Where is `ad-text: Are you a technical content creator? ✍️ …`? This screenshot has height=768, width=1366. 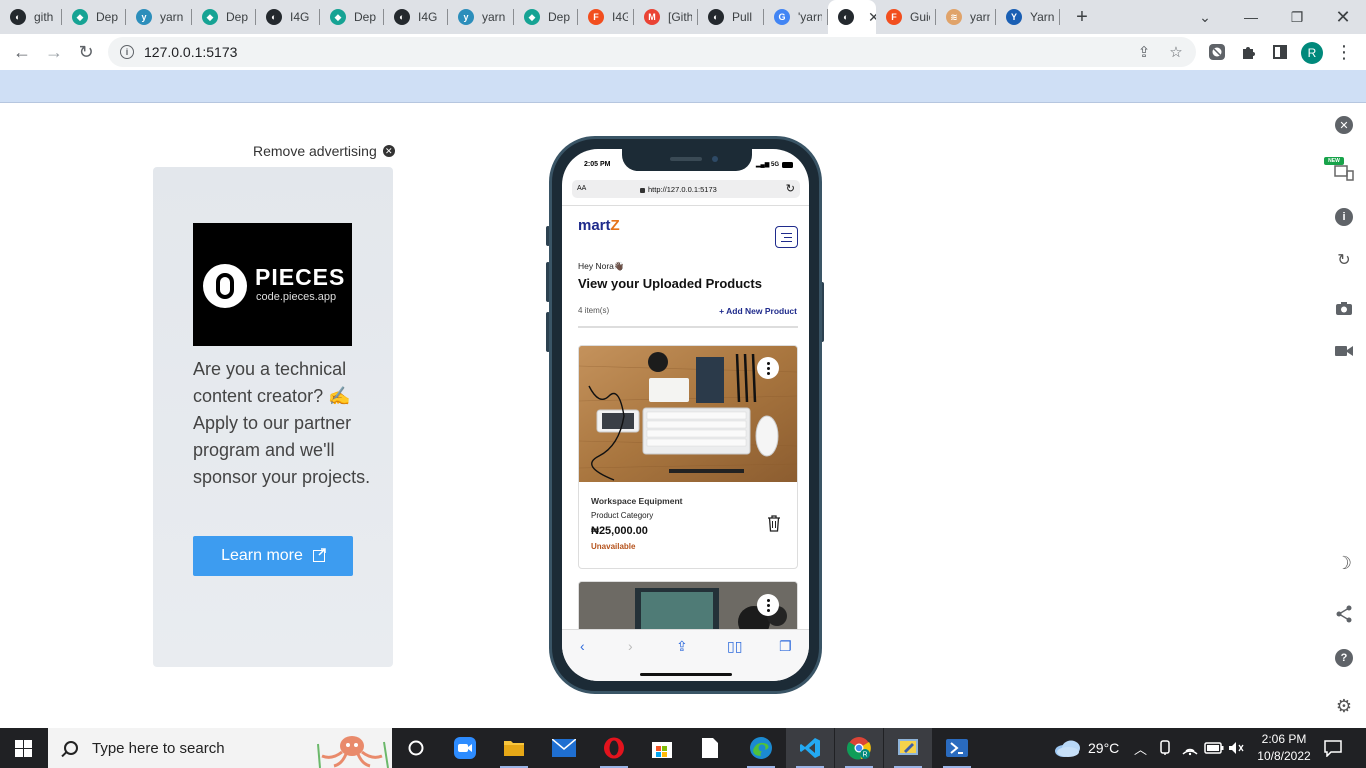
ad-text: Are you a technical content creator? ✍️ … is located at coordinates (282, 423).